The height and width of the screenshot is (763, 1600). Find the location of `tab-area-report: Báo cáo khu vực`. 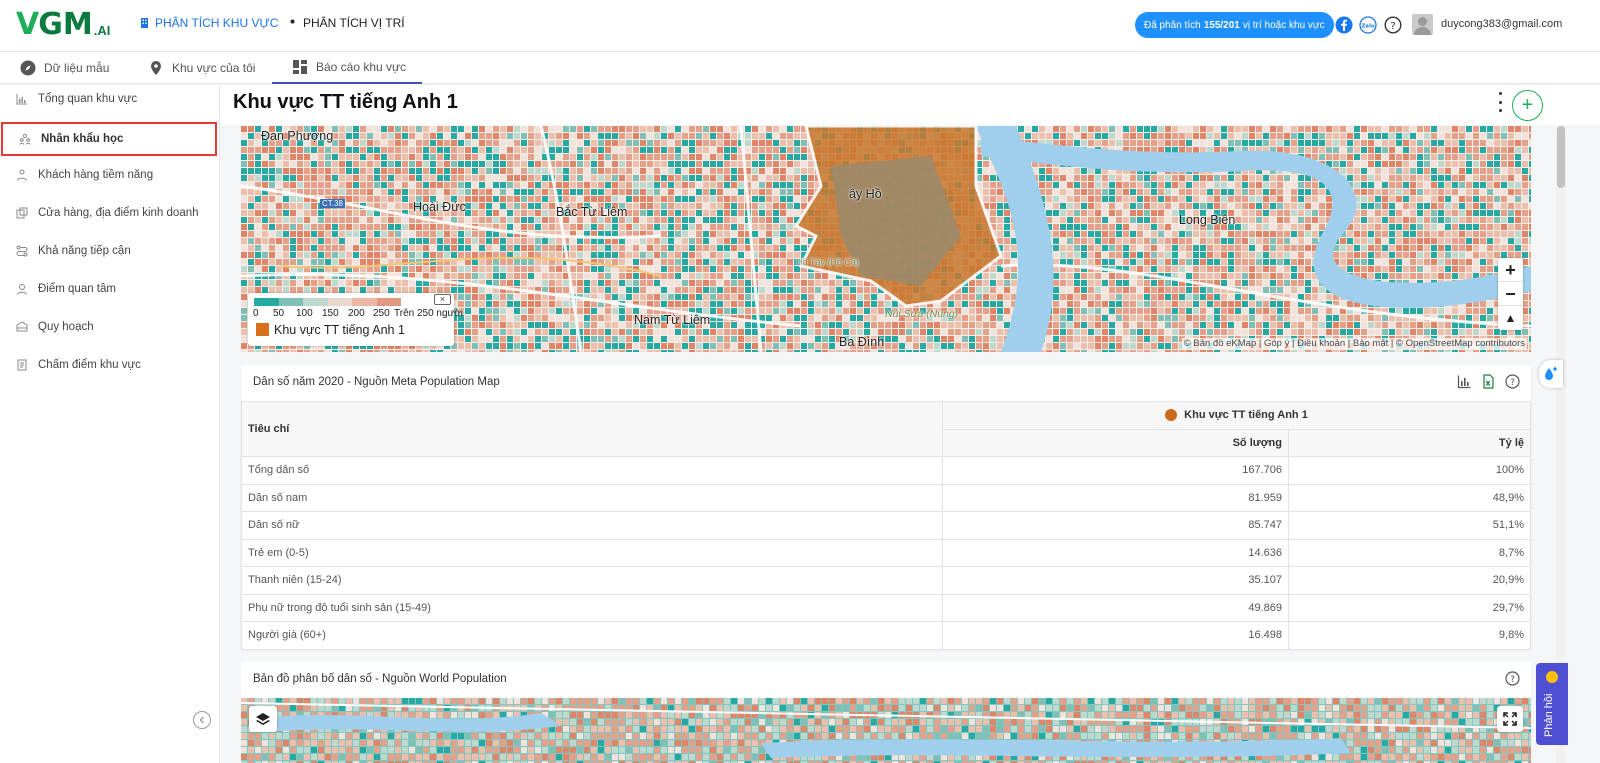

tab-area-report: Báo cáo khu vực is located at coordinates (347, 68).